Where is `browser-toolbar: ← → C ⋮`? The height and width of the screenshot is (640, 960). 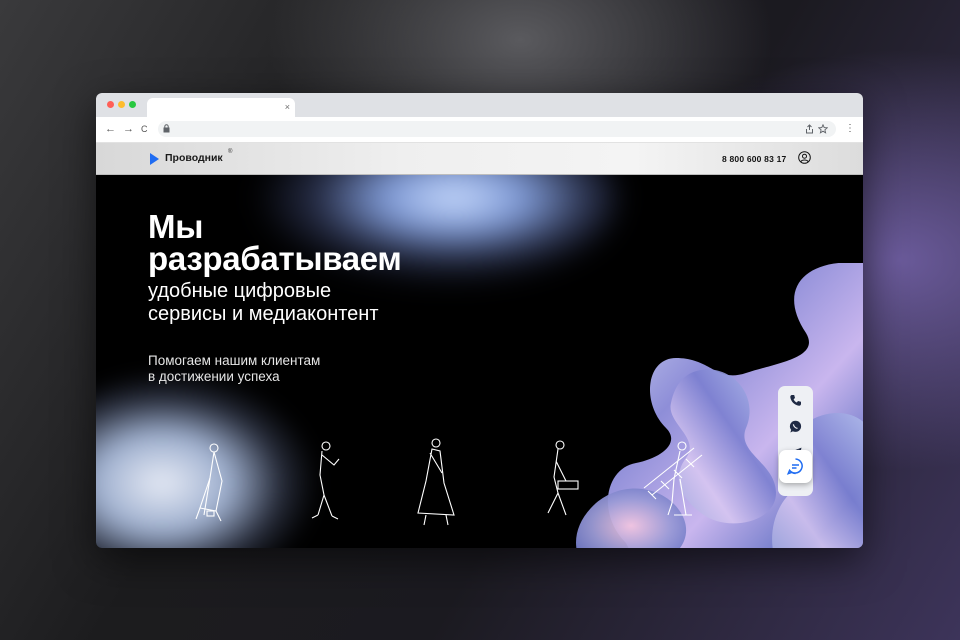
browser-toolbar: ← → C ⋮ is located at coordinates (479, 130).